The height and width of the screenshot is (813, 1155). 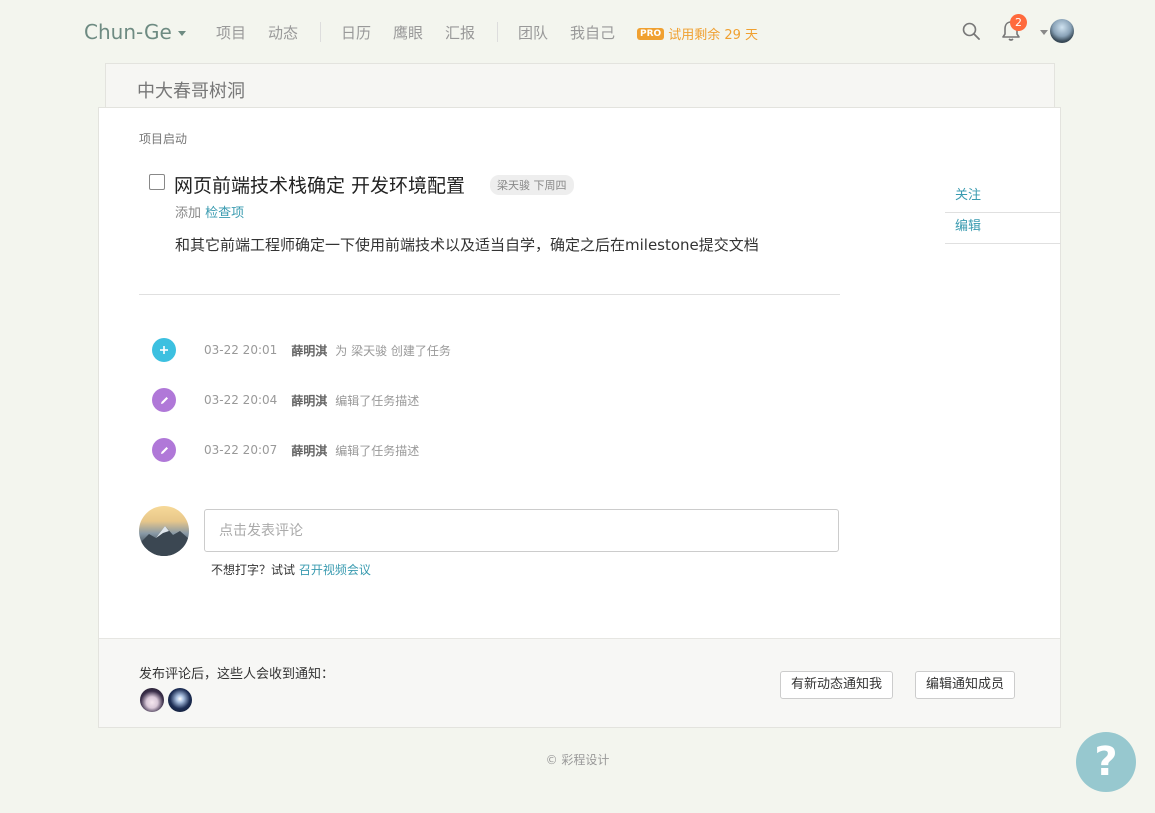 I want to click on nav-item-activity: 动态, so click(x=283, y=32).